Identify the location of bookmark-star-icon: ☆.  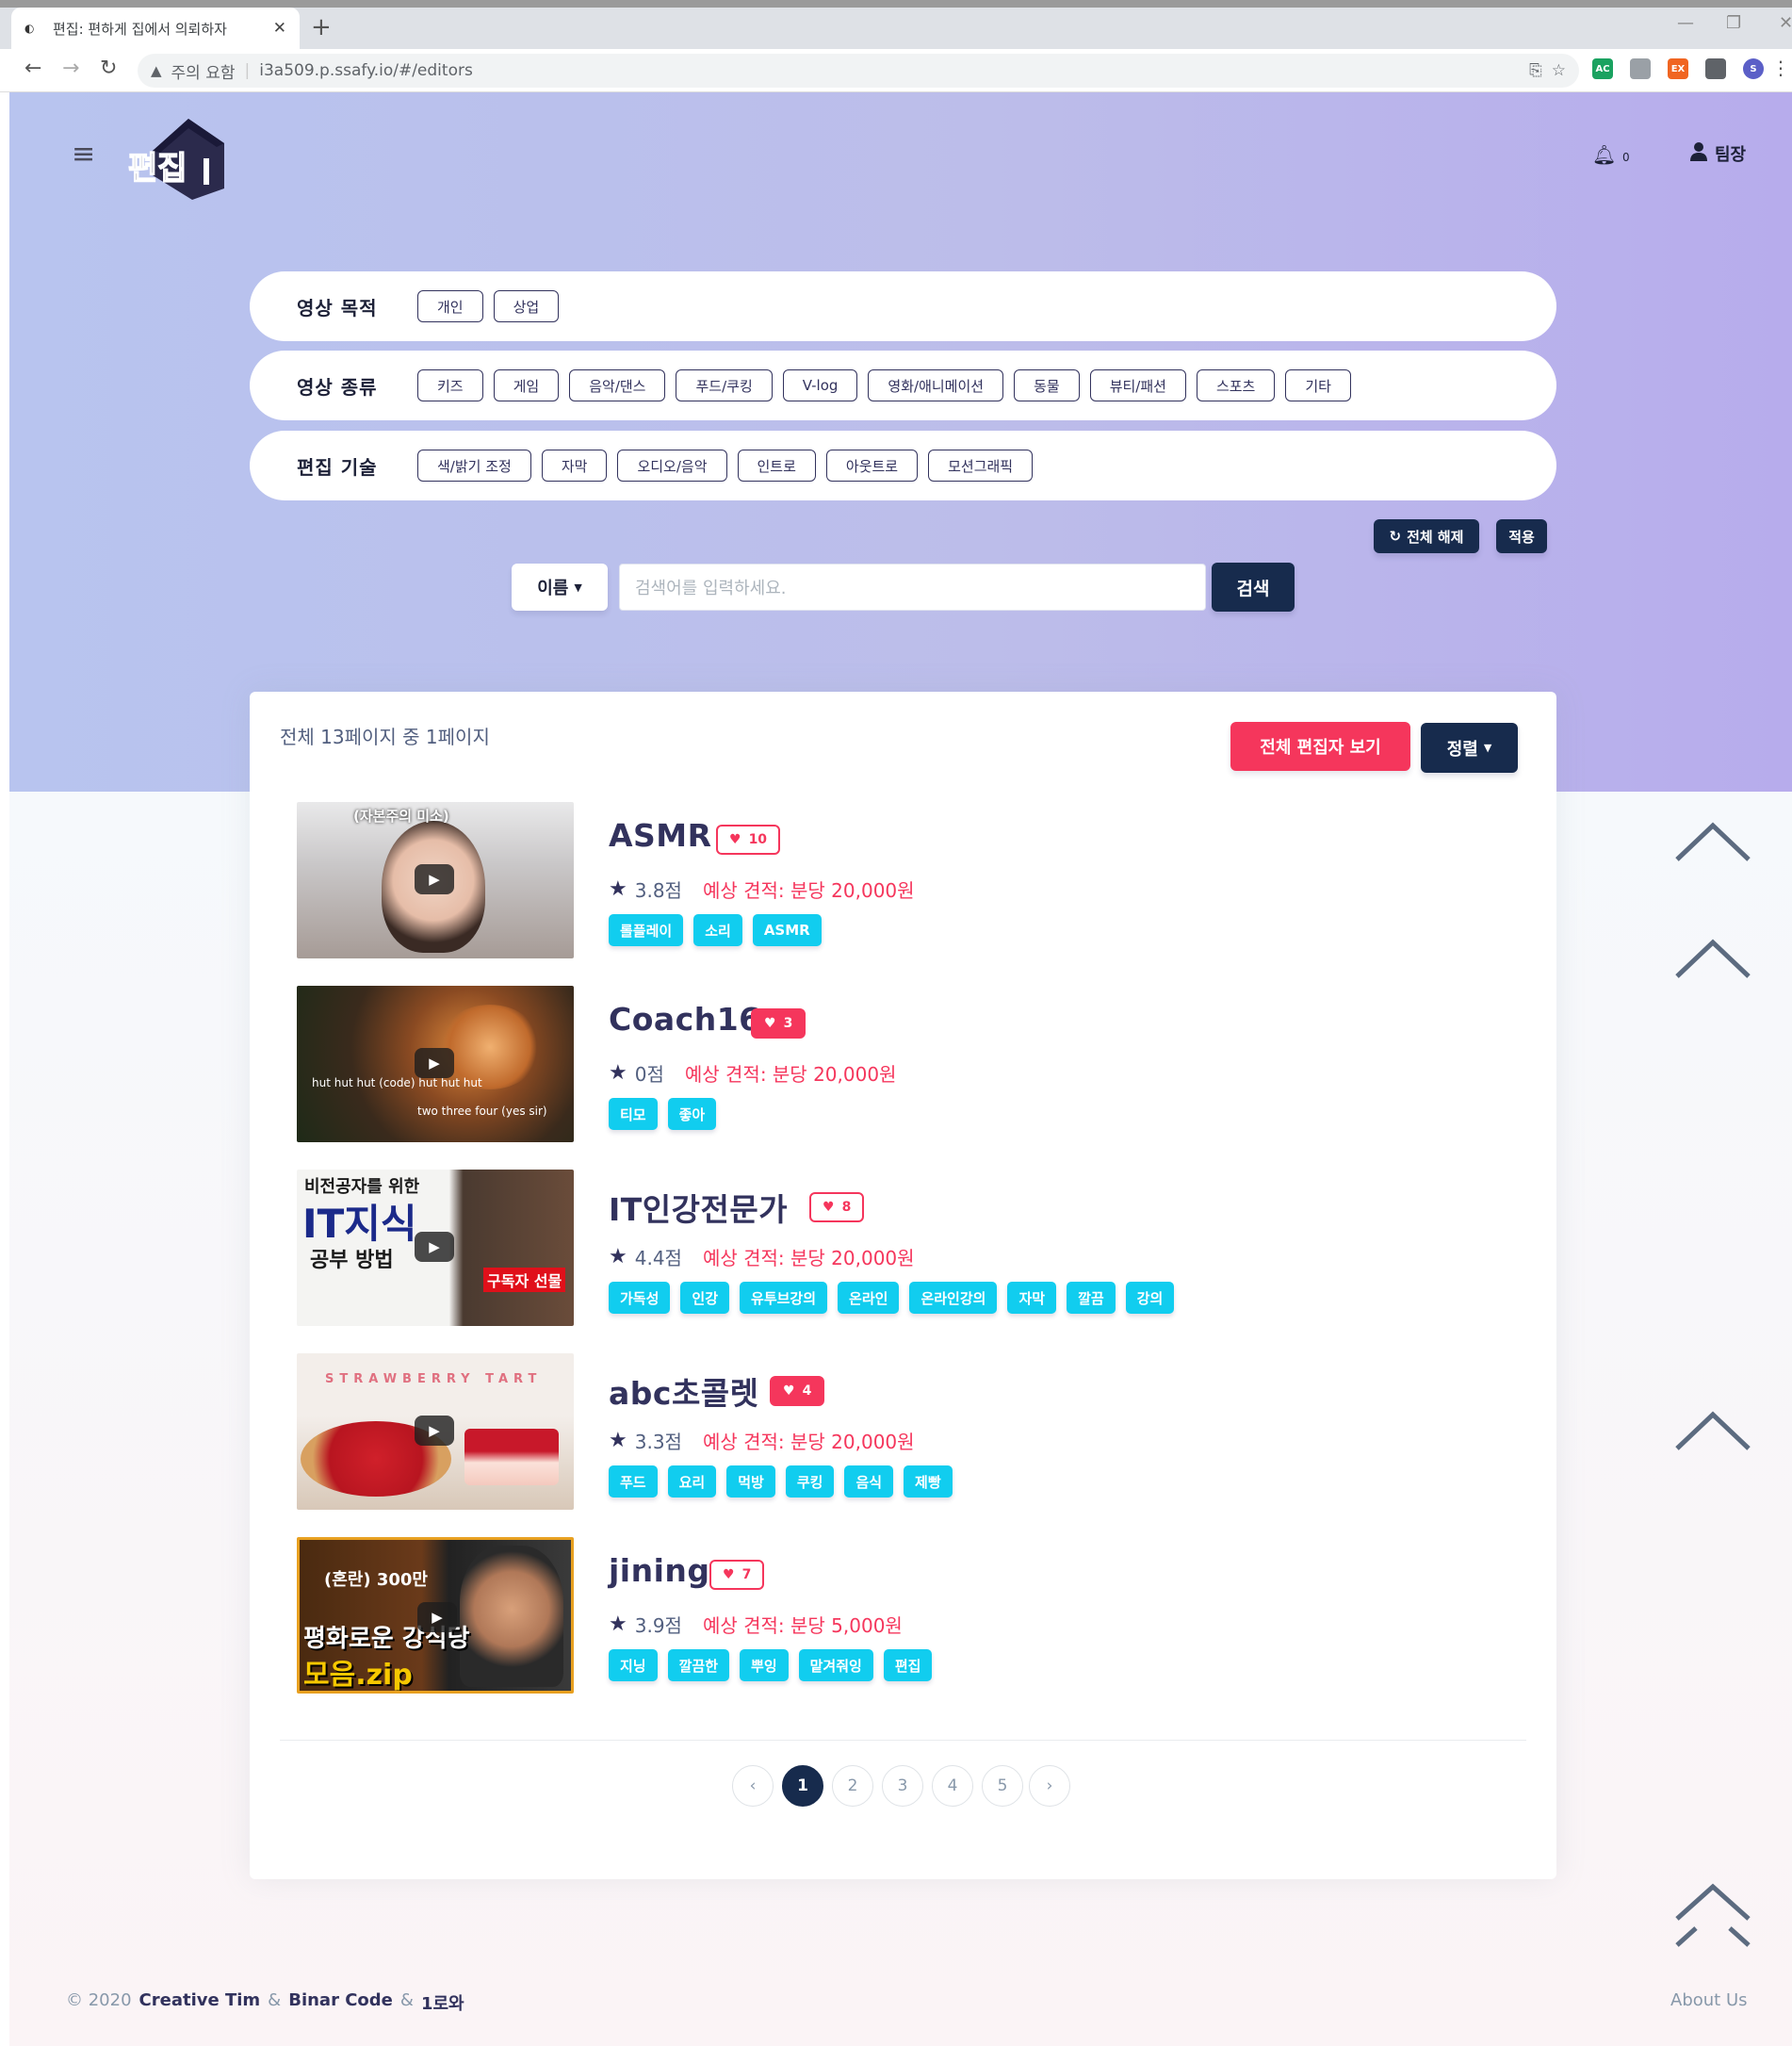
(1559, 70).